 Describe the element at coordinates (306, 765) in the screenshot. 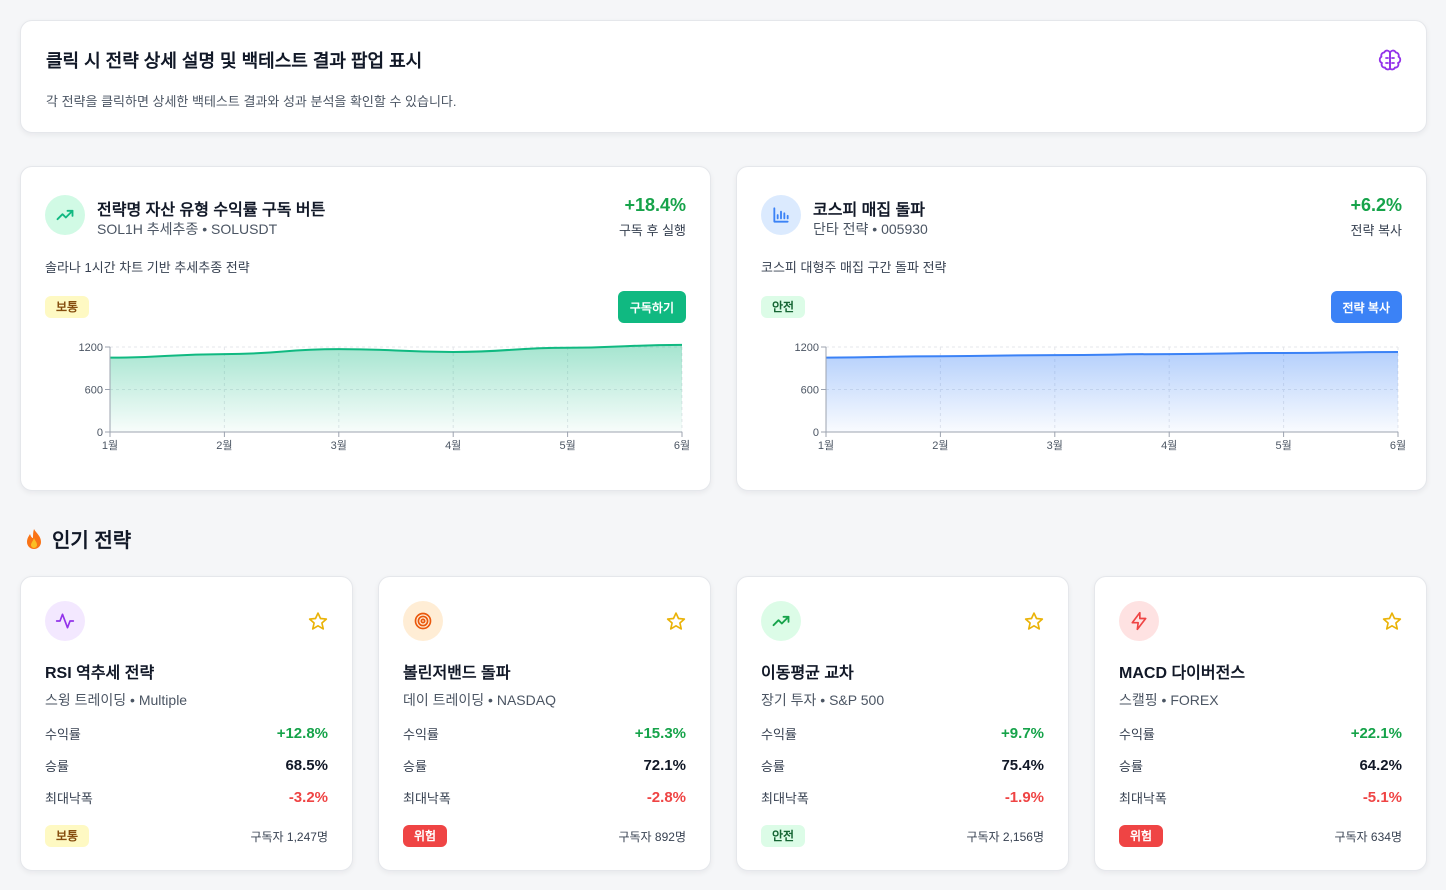

I see `winrate-value: 68.5%` at that location.